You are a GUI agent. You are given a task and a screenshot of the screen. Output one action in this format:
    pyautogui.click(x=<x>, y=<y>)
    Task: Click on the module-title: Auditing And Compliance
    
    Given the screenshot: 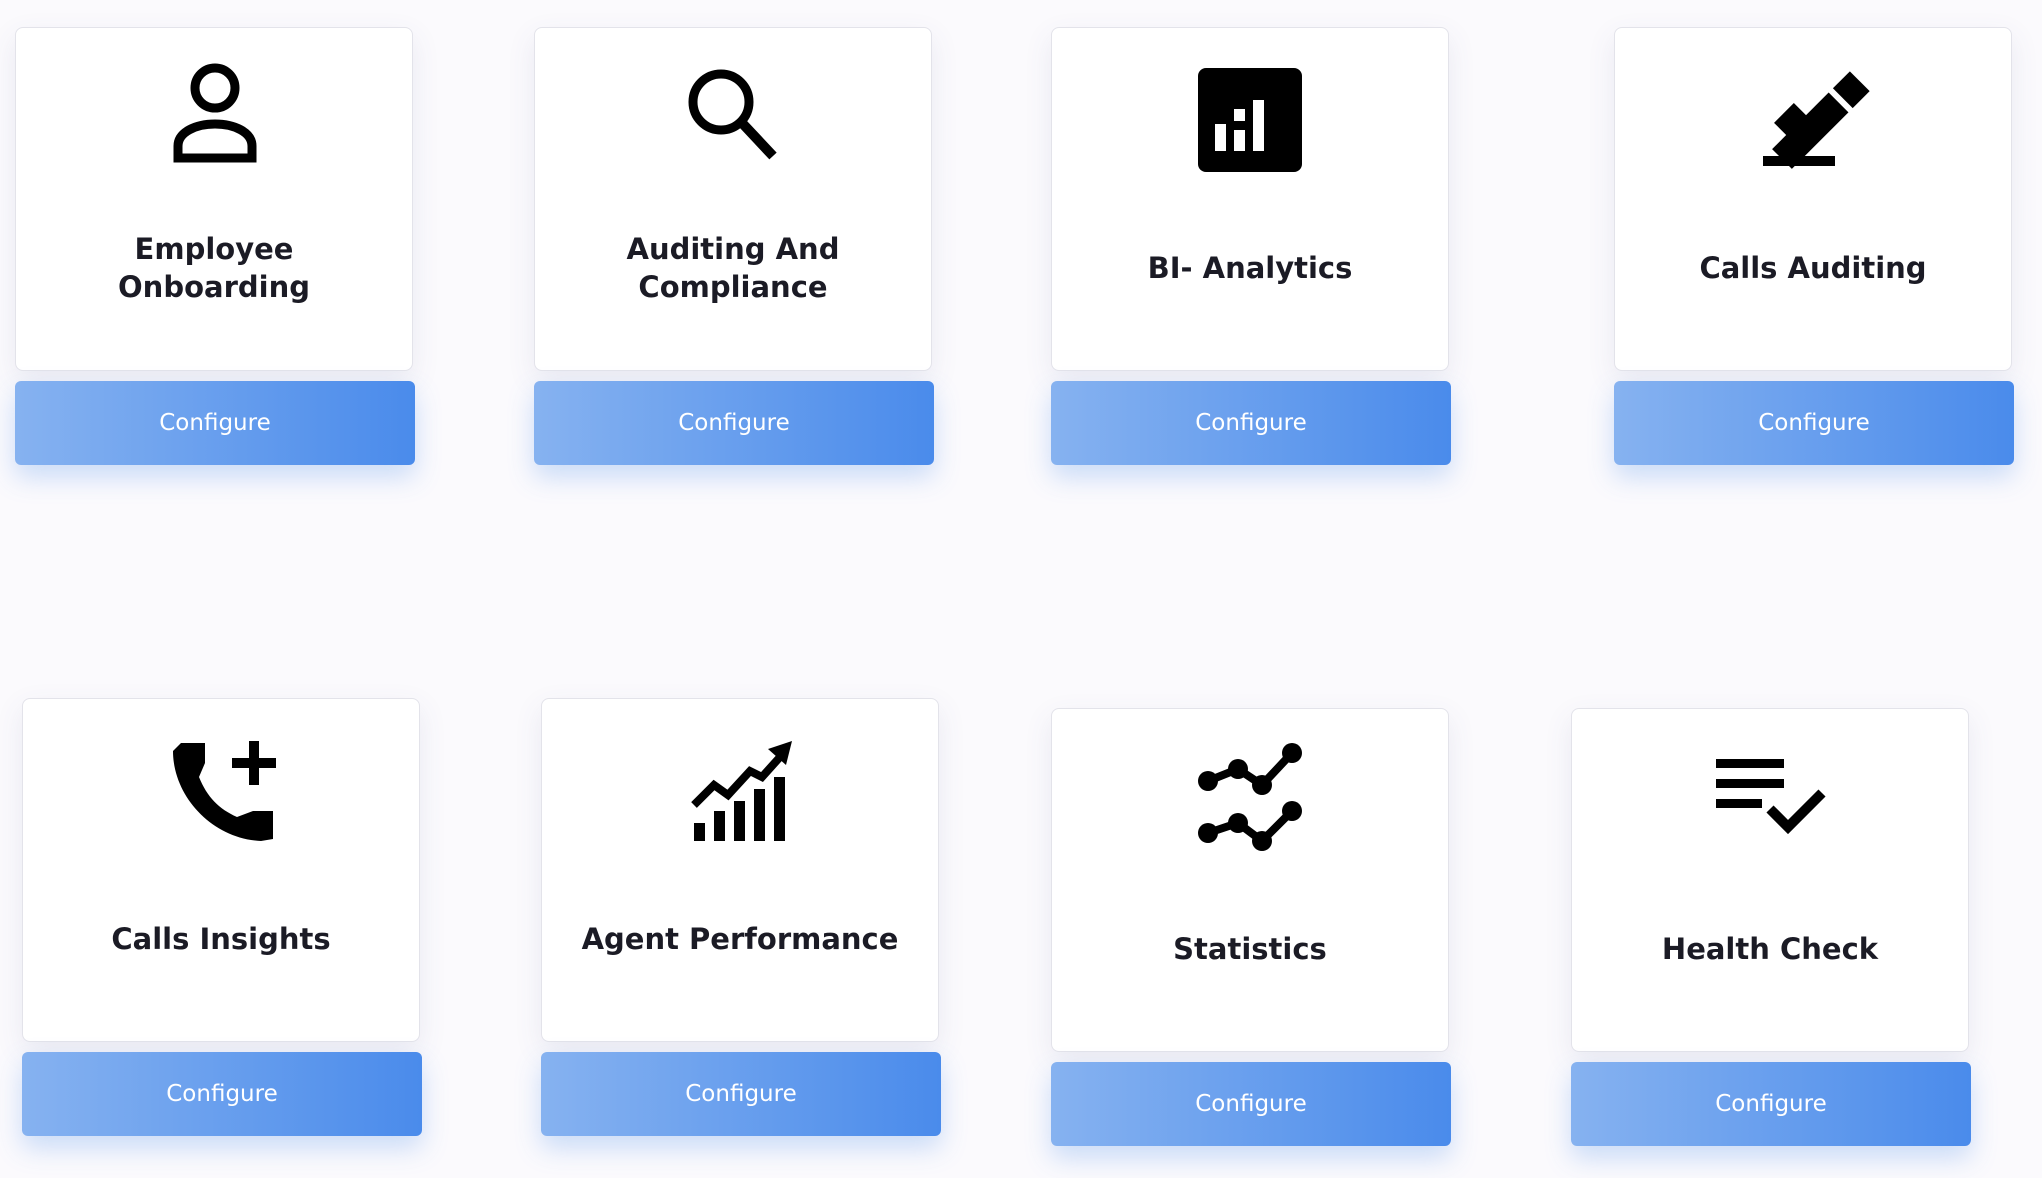 What is the action you would take?
    pyautogui.click(x=733, y=268)
    